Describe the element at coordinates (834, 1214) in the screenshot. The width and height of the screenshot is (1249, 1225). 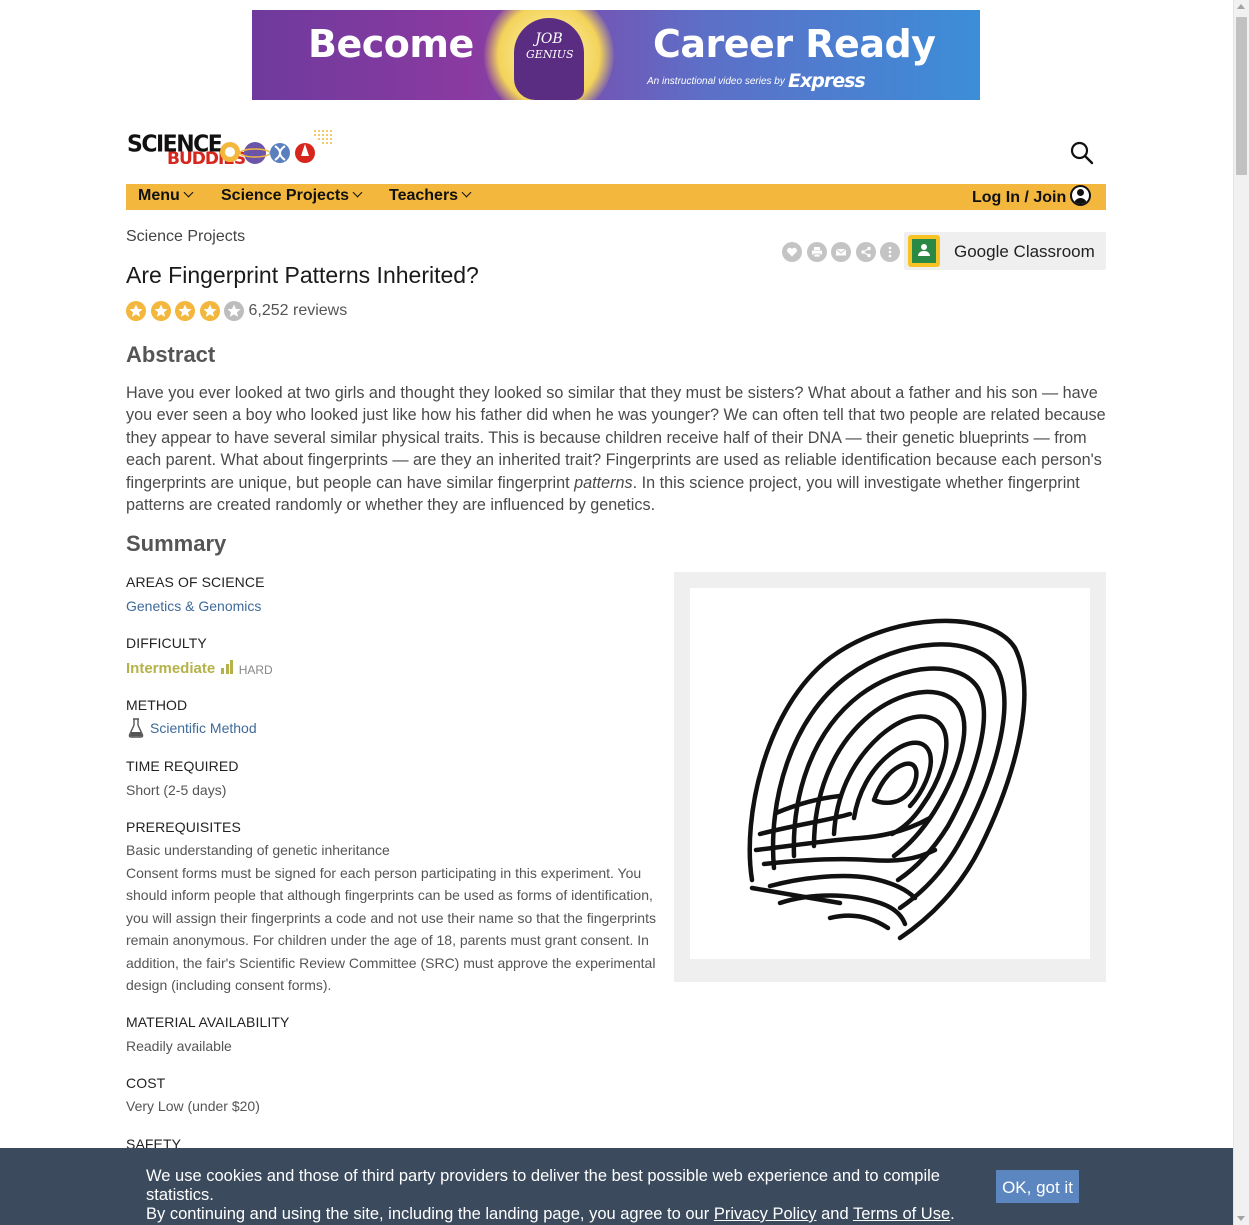
I see `cookie-and: and` at that location.